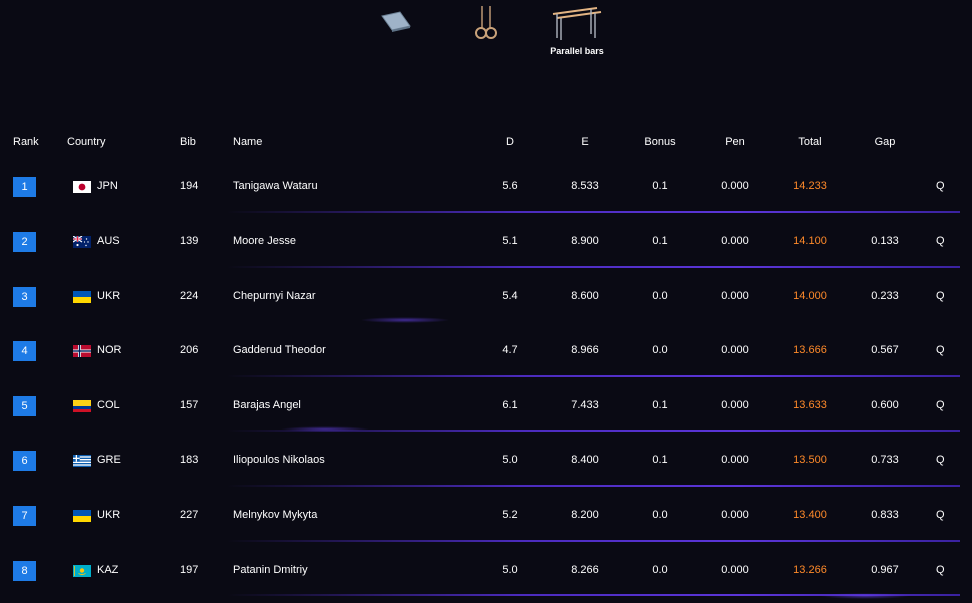 Image resolution: width=972 pixels, height=603 pixels. What do you see at coordinates (82, 570) in the screenshot?
I see `flag-kazakhstan-icon` at bounding box center [82, 570].